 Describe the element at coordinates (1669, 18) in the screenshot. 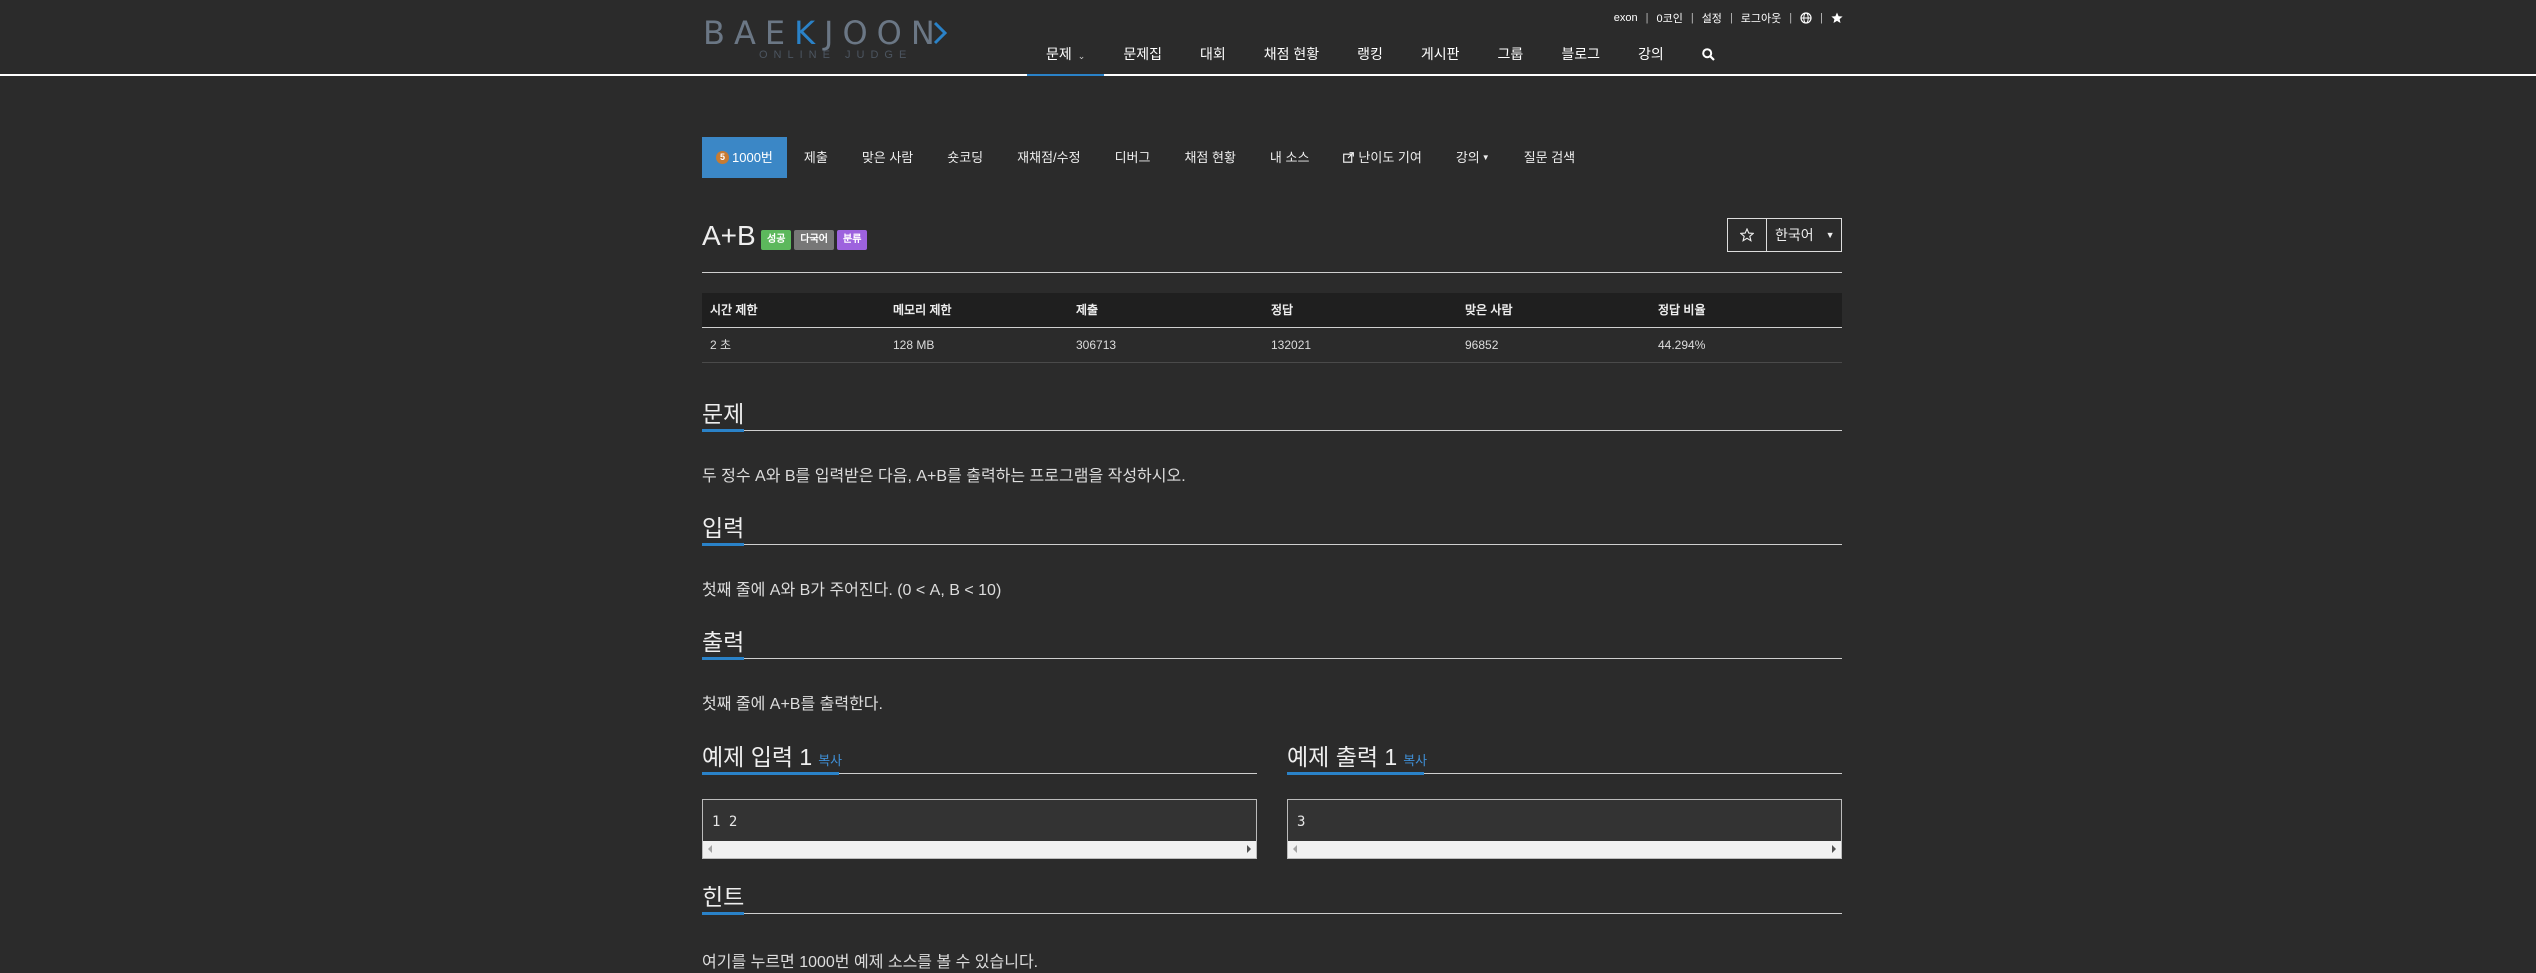

I see `coins-link: 0코인` at that location.